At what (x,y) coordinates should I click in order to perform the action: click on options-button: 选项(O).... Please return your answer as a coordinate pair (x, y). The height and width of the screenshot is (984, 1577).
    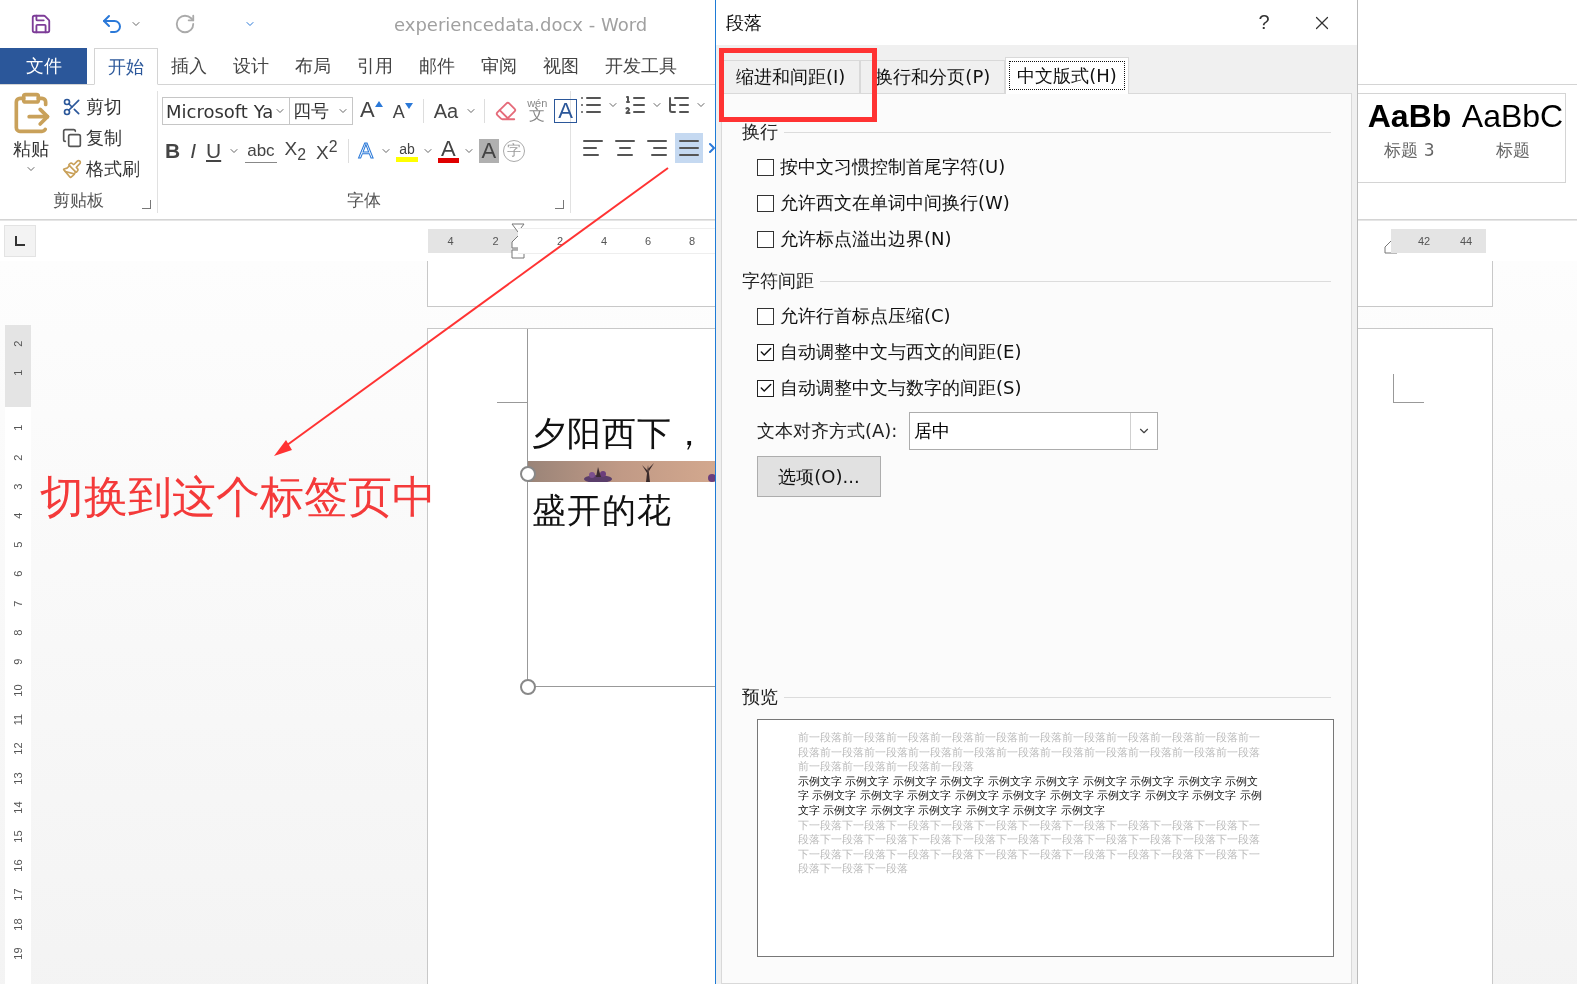
    Looking at the image, I should click on (819, 476).